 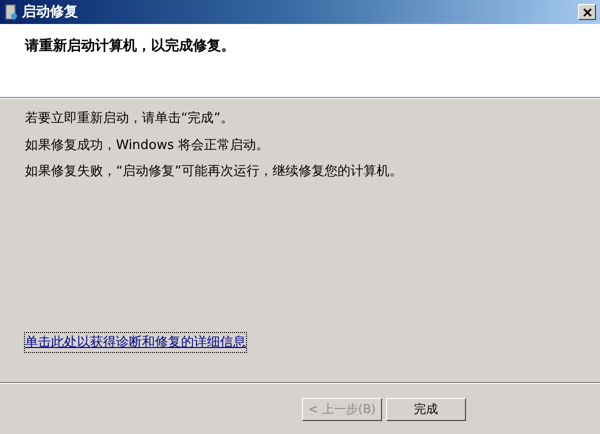 I want to click on close-button, so click(x=587, y=12).